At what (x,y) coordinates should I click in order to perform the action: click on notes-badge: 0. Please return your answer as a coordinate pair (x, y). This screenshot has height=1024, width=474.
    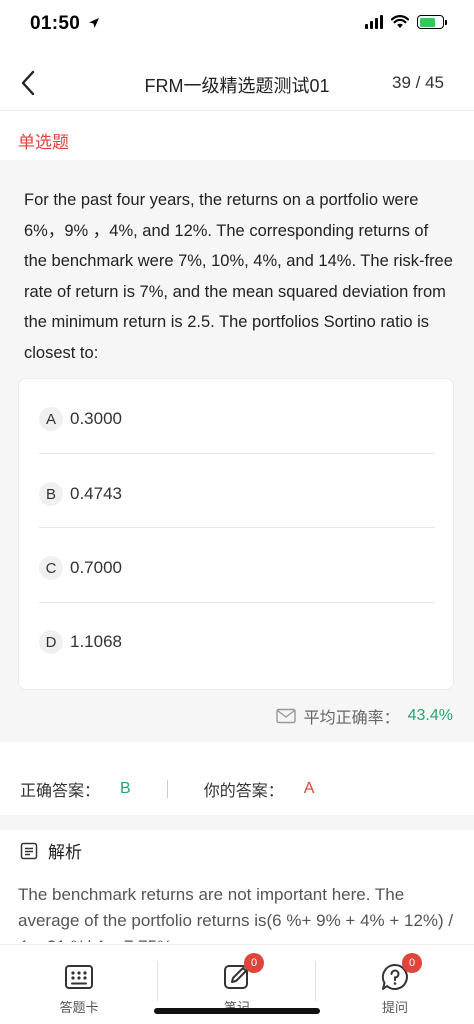
    Looking at the image, I should click on (254, 963).